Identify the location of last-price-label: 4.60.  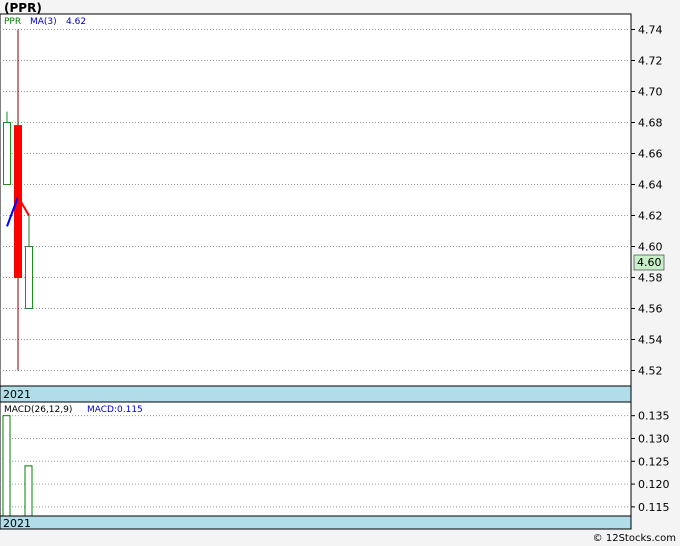
(649, 262).